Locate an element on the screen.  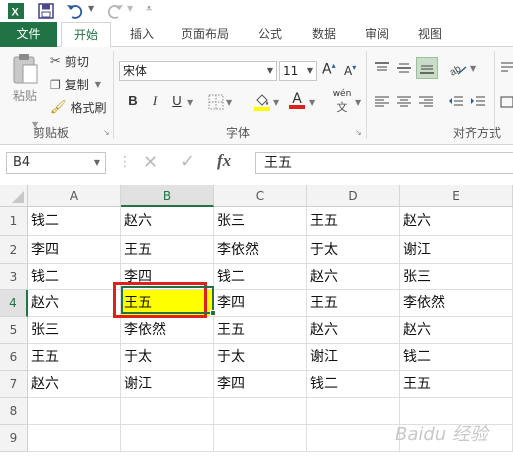
cell-e6: 钱二 is located at coordinates (456, 357).